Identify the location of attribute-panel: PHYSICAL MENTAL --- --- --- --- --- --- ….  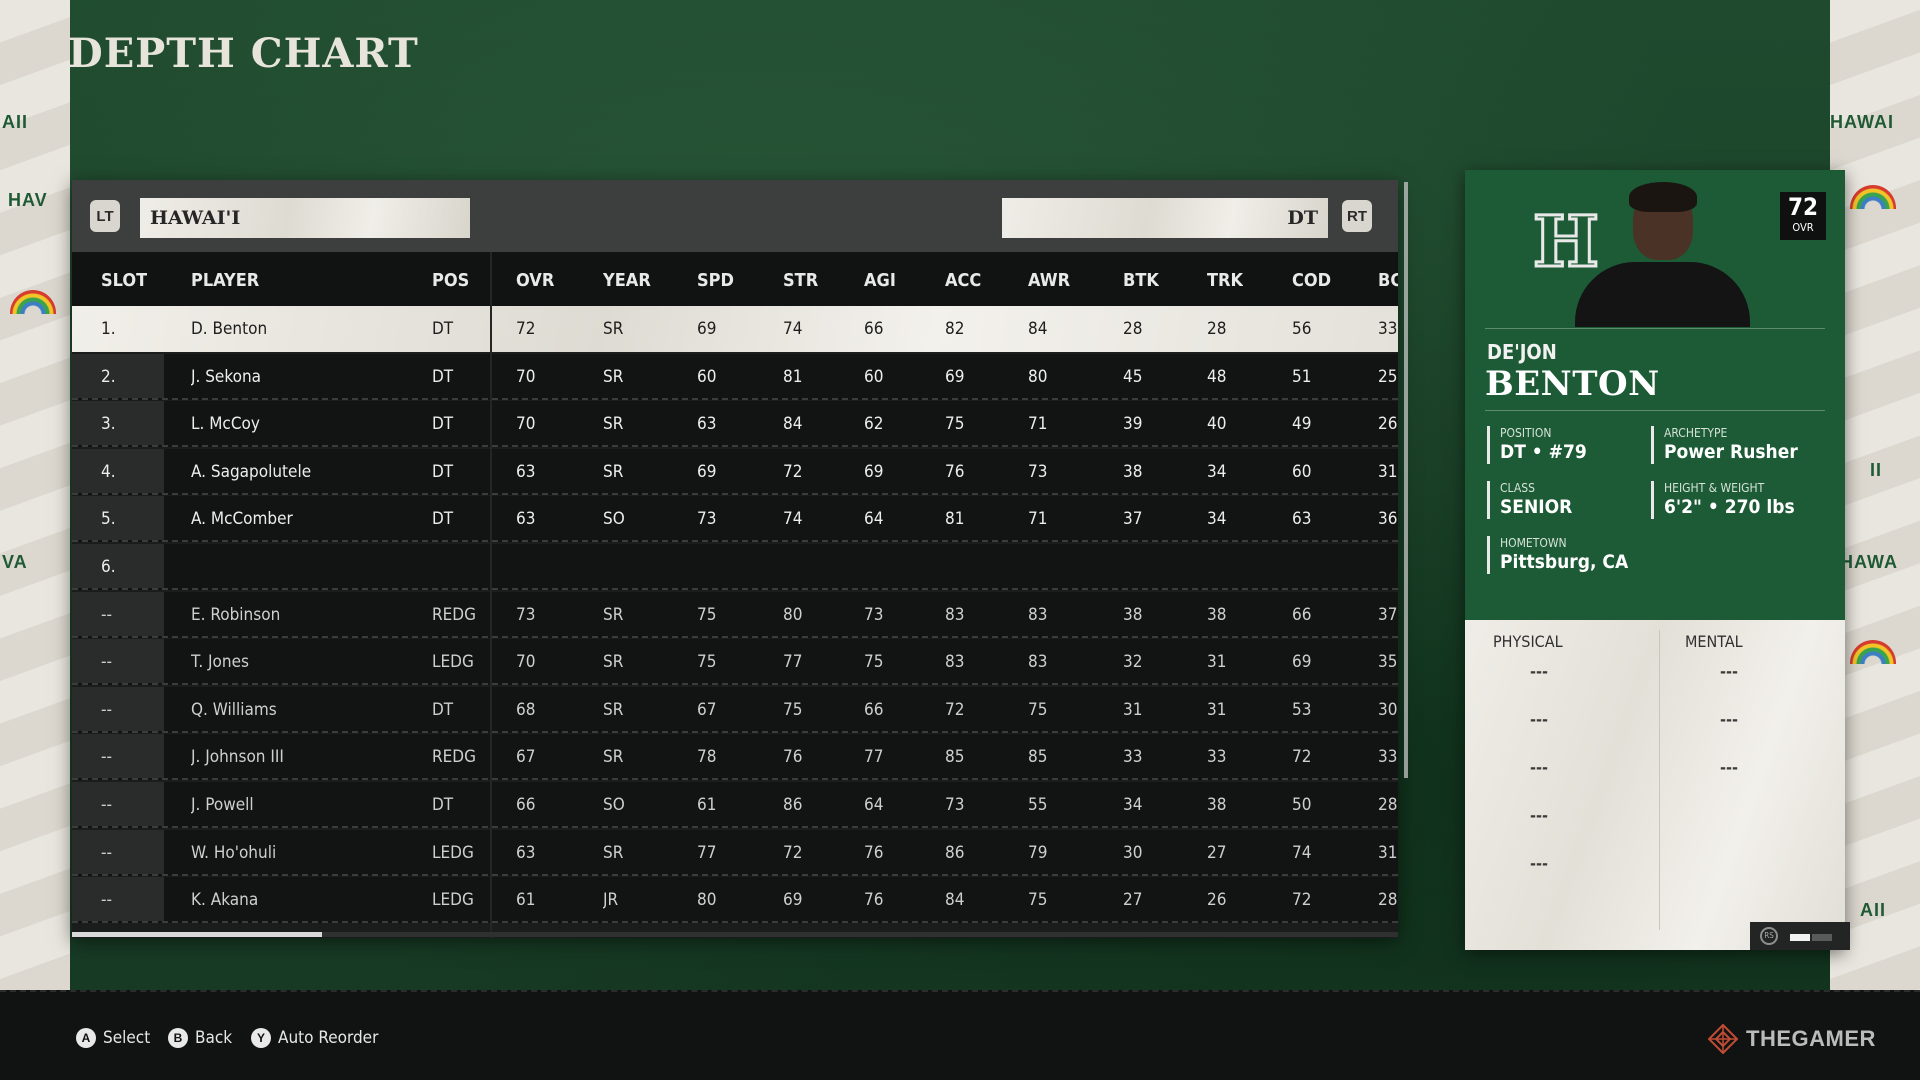
(1657, 785).